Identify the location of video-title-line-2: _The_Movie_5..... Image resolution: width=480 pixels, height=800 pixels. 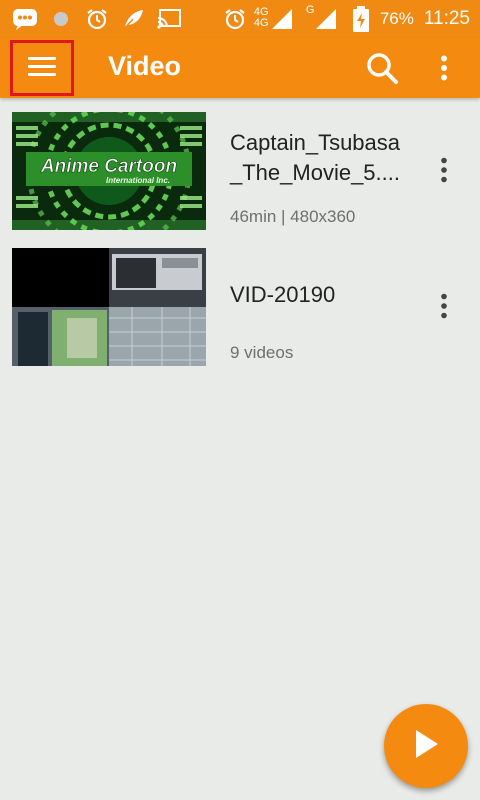
(315, 172).